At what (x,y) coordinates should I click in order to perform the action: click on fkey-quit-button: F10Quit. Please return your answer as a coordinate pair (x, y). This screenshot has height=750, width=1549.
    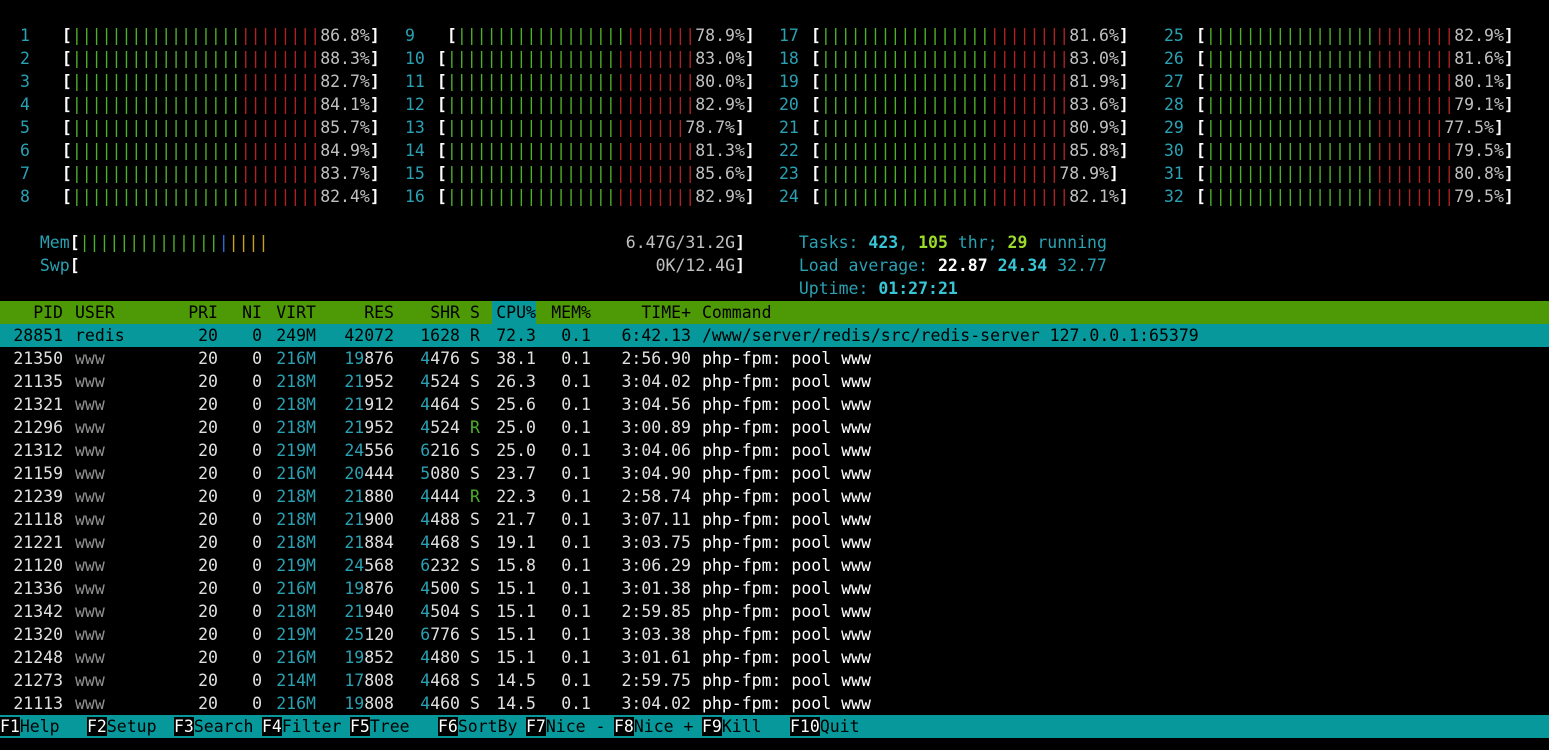
    Looking at the image, I should click on (840, 726).